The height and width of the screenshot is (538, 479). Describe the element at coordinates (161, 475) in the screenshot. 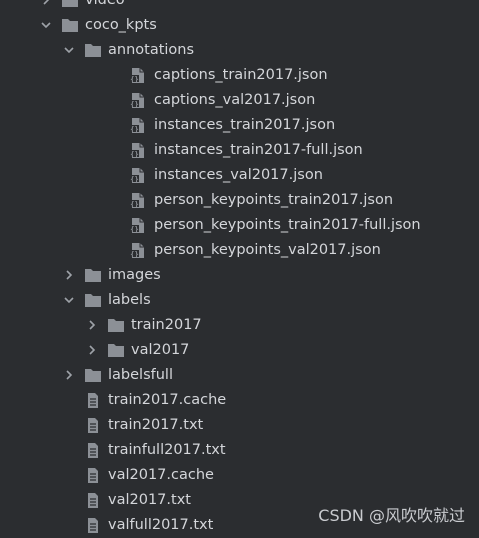

I see `tree-item-label: val2017.cache` at that location.